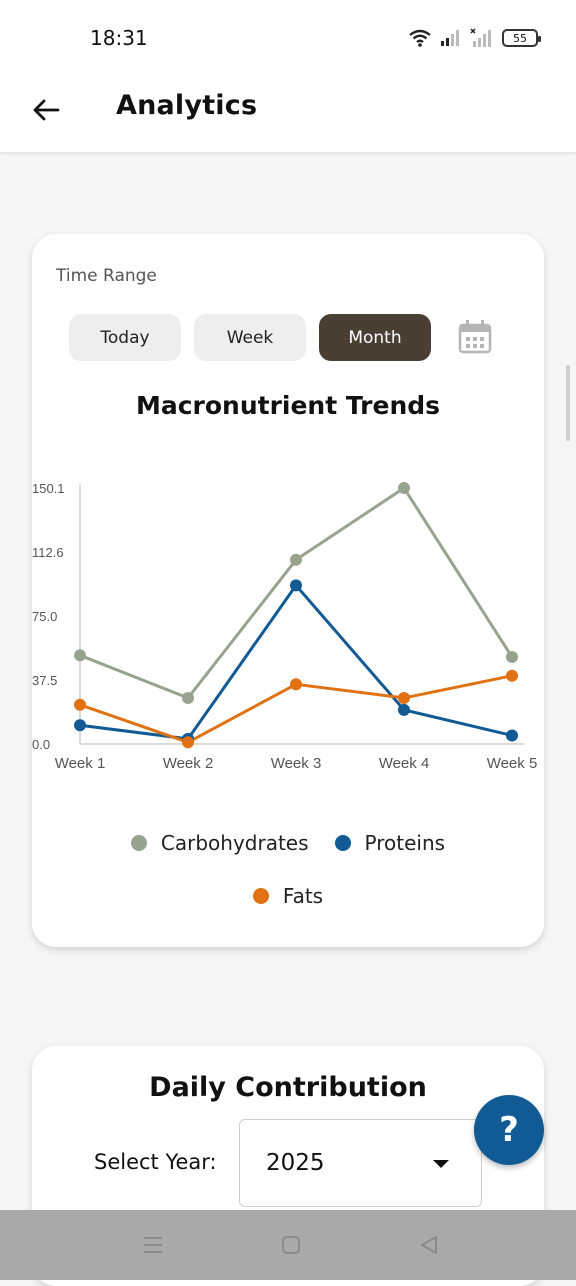 Image resolution: width=576 pixels, height=1286 pixels. Describe the element at coordinates (404, 763) in the screenshot. I see `x-tick-label: Week 4` at that location.